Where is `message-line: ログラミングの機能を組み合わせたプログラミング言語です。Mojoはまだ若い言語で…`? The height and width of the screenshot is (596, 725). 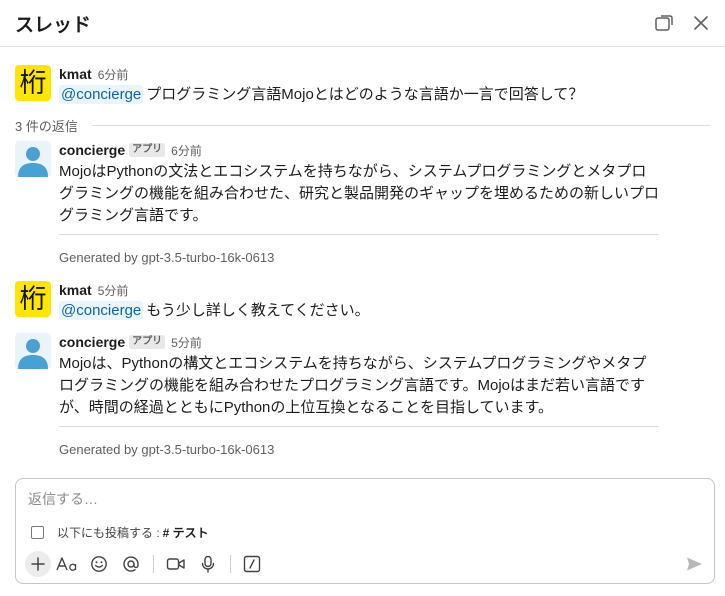
message-line: ログラミングの機能を組み合わせたプログラミング言語です。Mojoはまだ若い言語で… is located at coordinates (352, 385).